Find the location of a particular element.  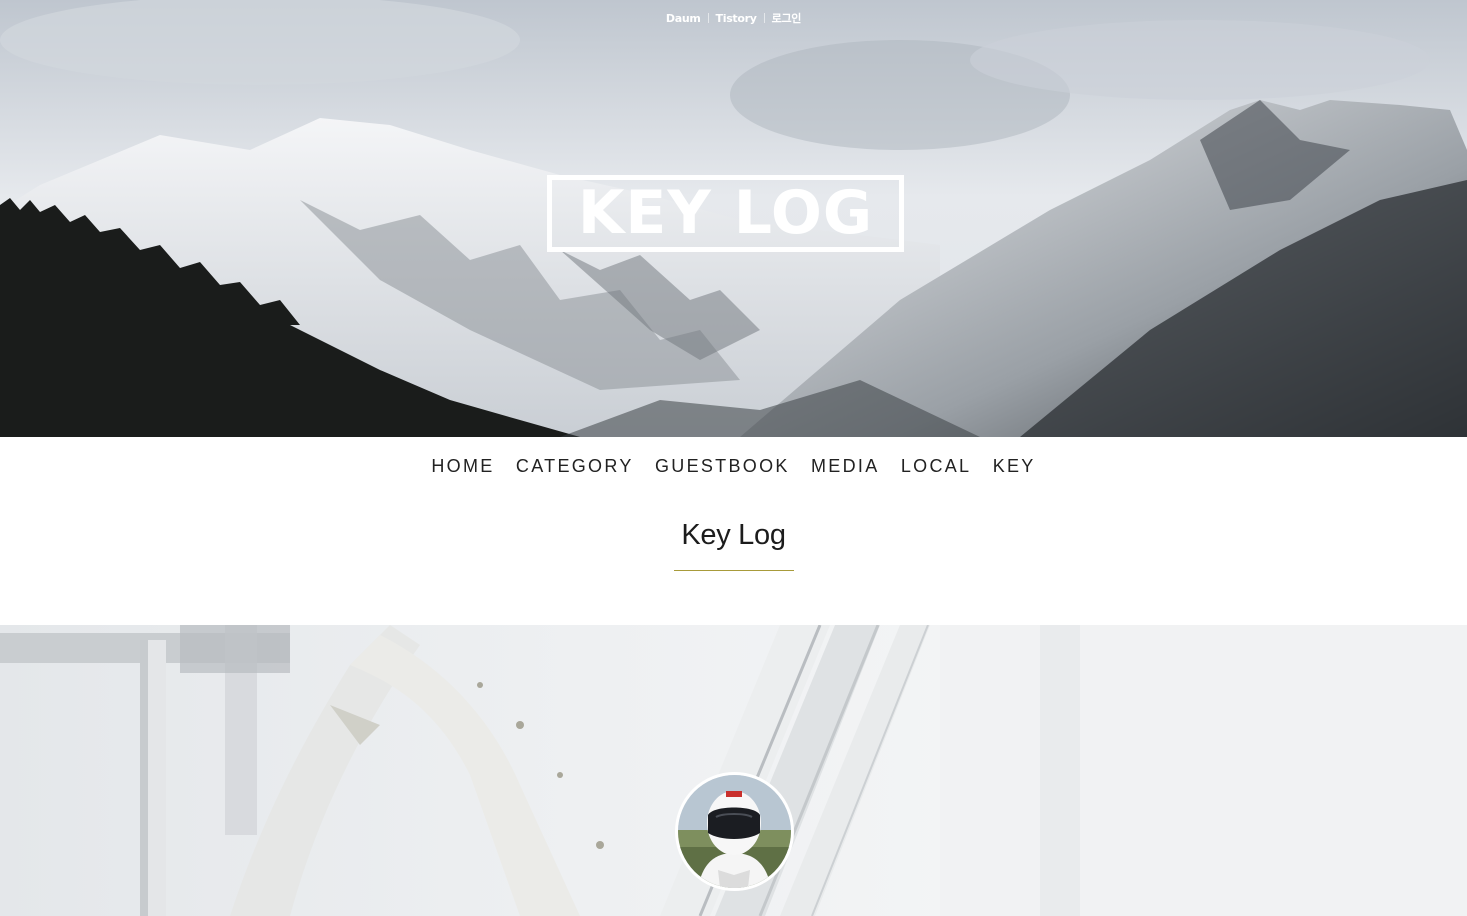

helmet-driver-avatar-image is located at coordinates (734, 831).